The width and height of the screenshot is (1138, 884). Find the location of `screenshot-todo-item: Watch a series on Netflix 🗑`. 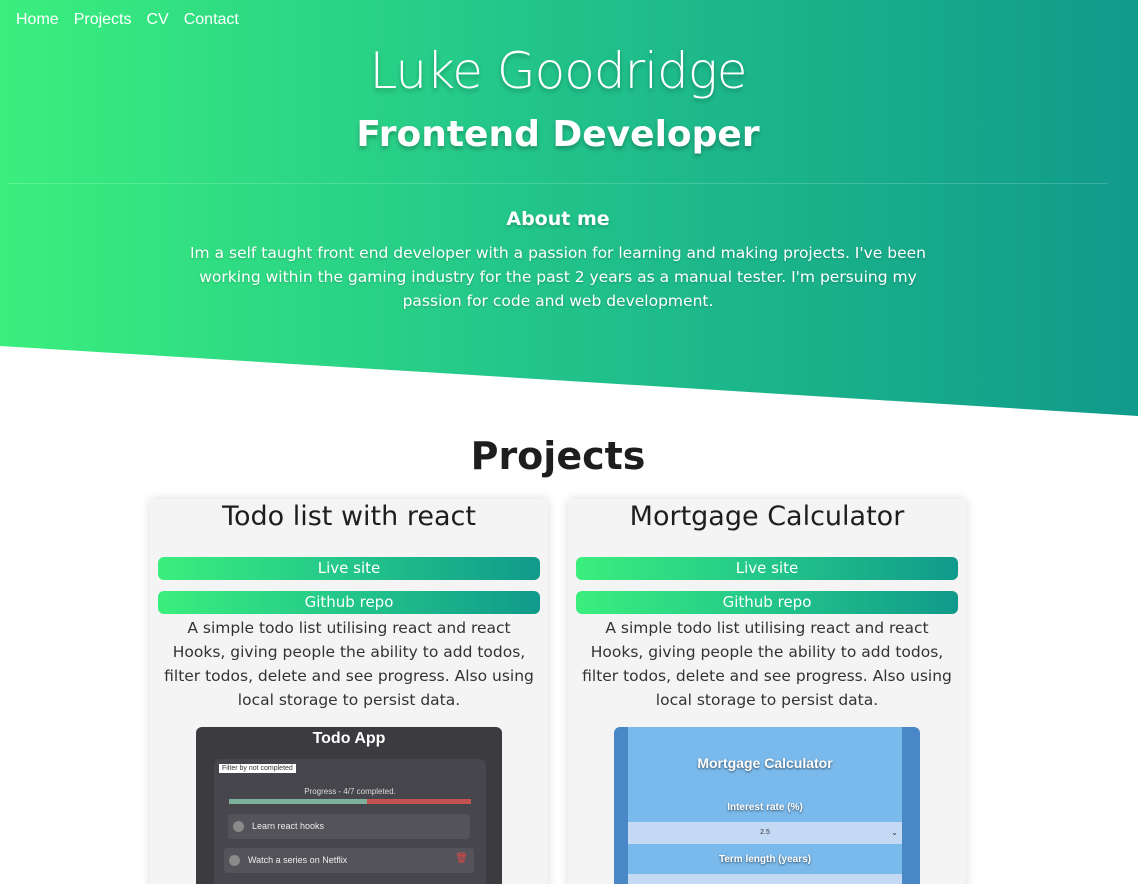

screenshot-todo-item: Watch a series on Netflix 🗑 is located at coordinates (349, 860).